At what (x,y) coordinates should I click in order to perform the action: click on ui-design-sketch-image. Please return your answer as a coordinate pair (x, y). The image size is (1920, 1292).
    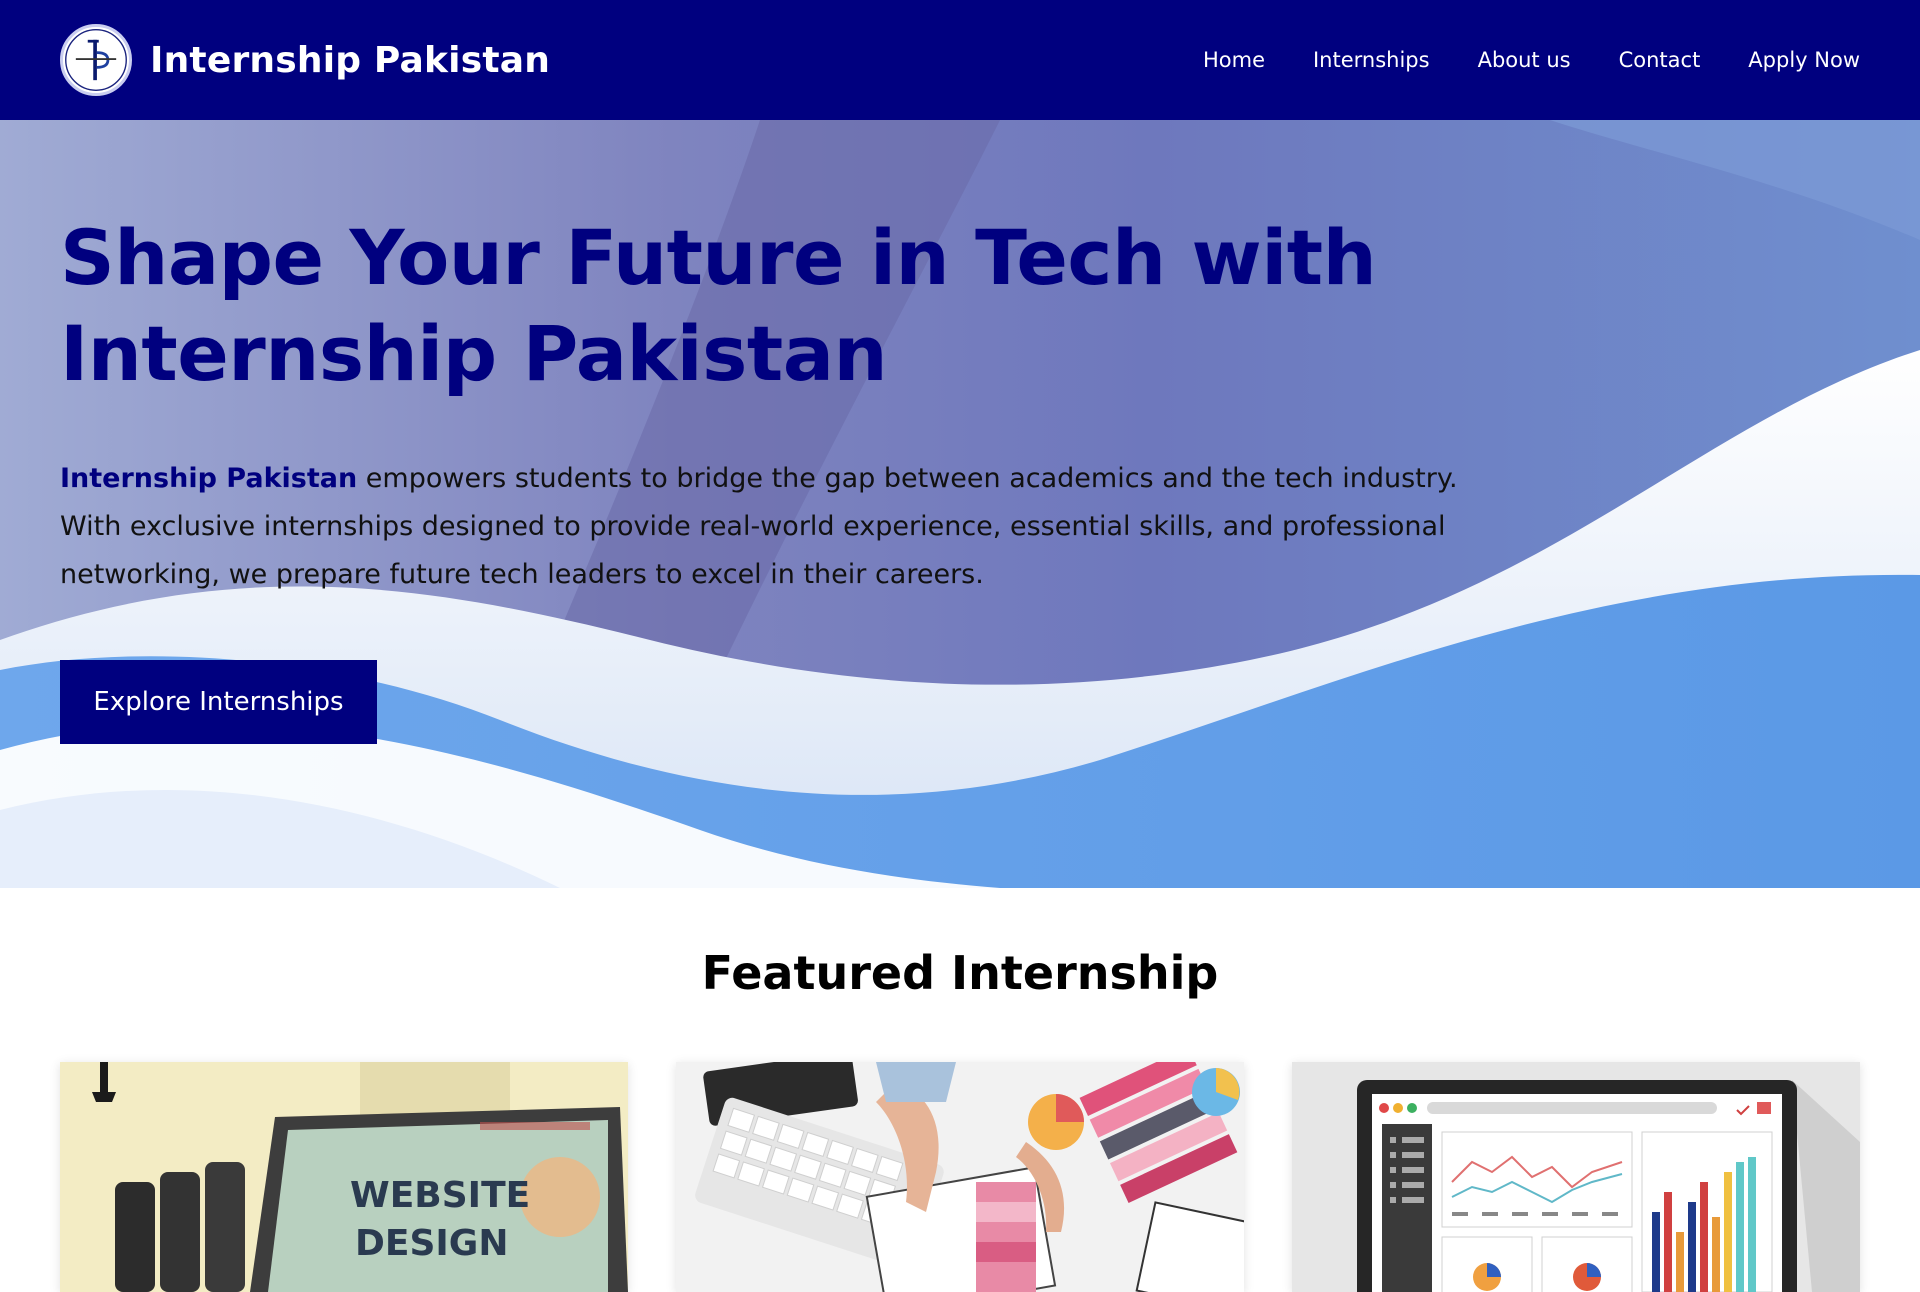
    Looking at the image, I should click on (960, 1177).